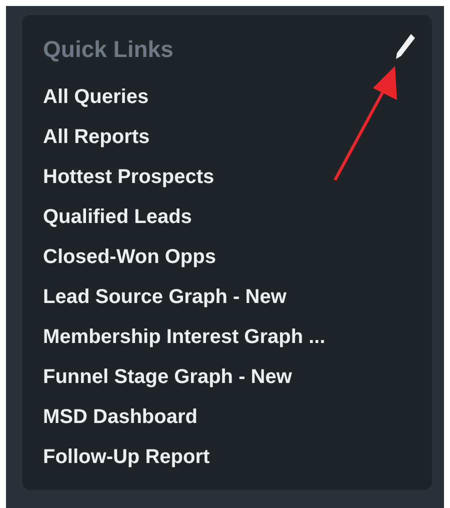  What do you see at coordinates (164, 297) in the screenshot?
I see `quick-link: Lead Source Graph - New` at bounding box center [164, 297].